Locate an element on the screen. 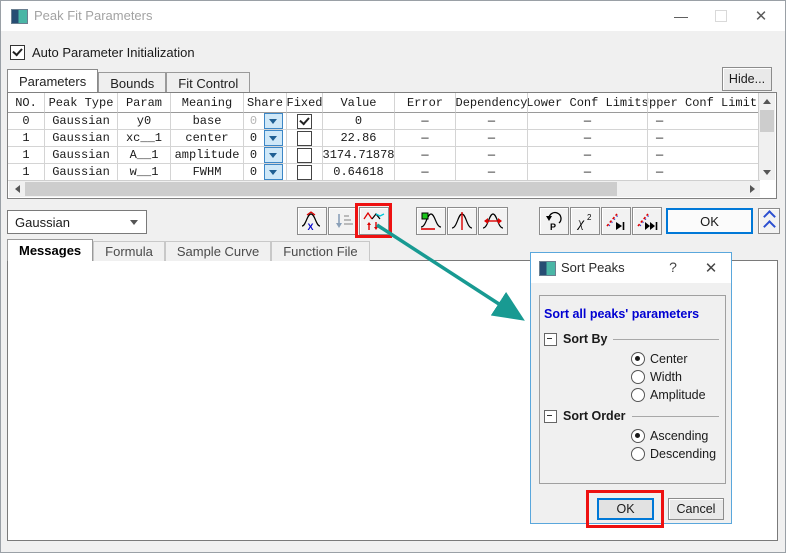 The image size is (786, 553). scroll-up-button is located at coordinates (767, 101).